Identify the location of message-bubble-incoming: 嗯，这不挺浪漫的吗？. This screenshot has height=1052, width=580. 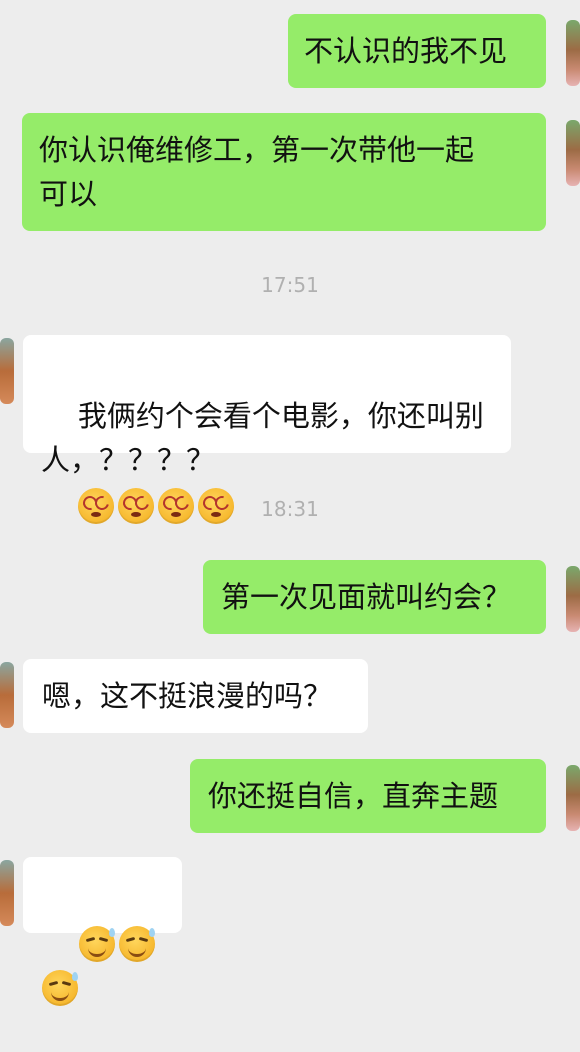
(195, 696).